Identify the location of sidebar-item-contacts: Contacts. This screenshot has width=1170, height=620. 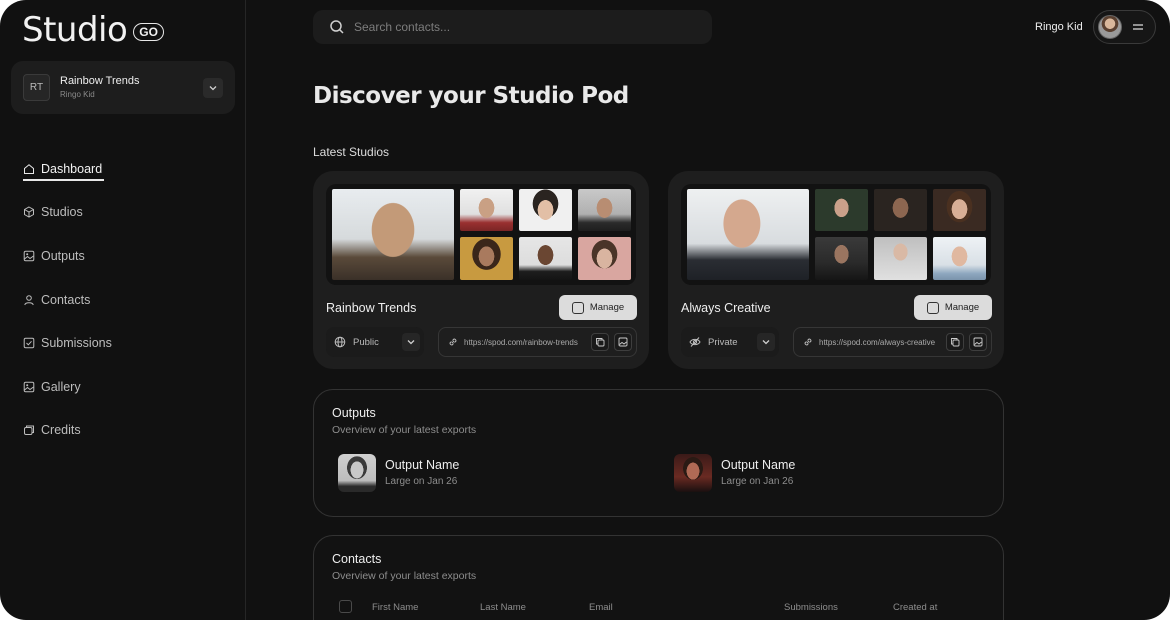
(56, 300).